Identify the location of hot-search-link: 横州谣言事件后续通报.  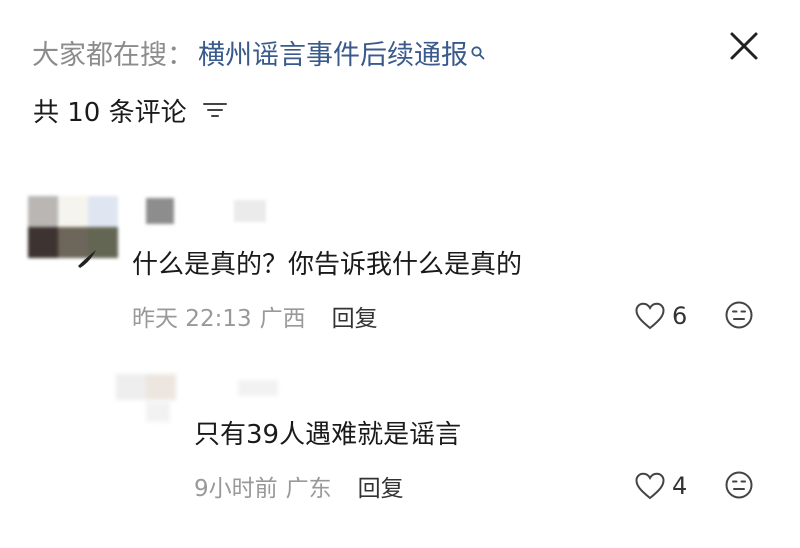
(333, 52).